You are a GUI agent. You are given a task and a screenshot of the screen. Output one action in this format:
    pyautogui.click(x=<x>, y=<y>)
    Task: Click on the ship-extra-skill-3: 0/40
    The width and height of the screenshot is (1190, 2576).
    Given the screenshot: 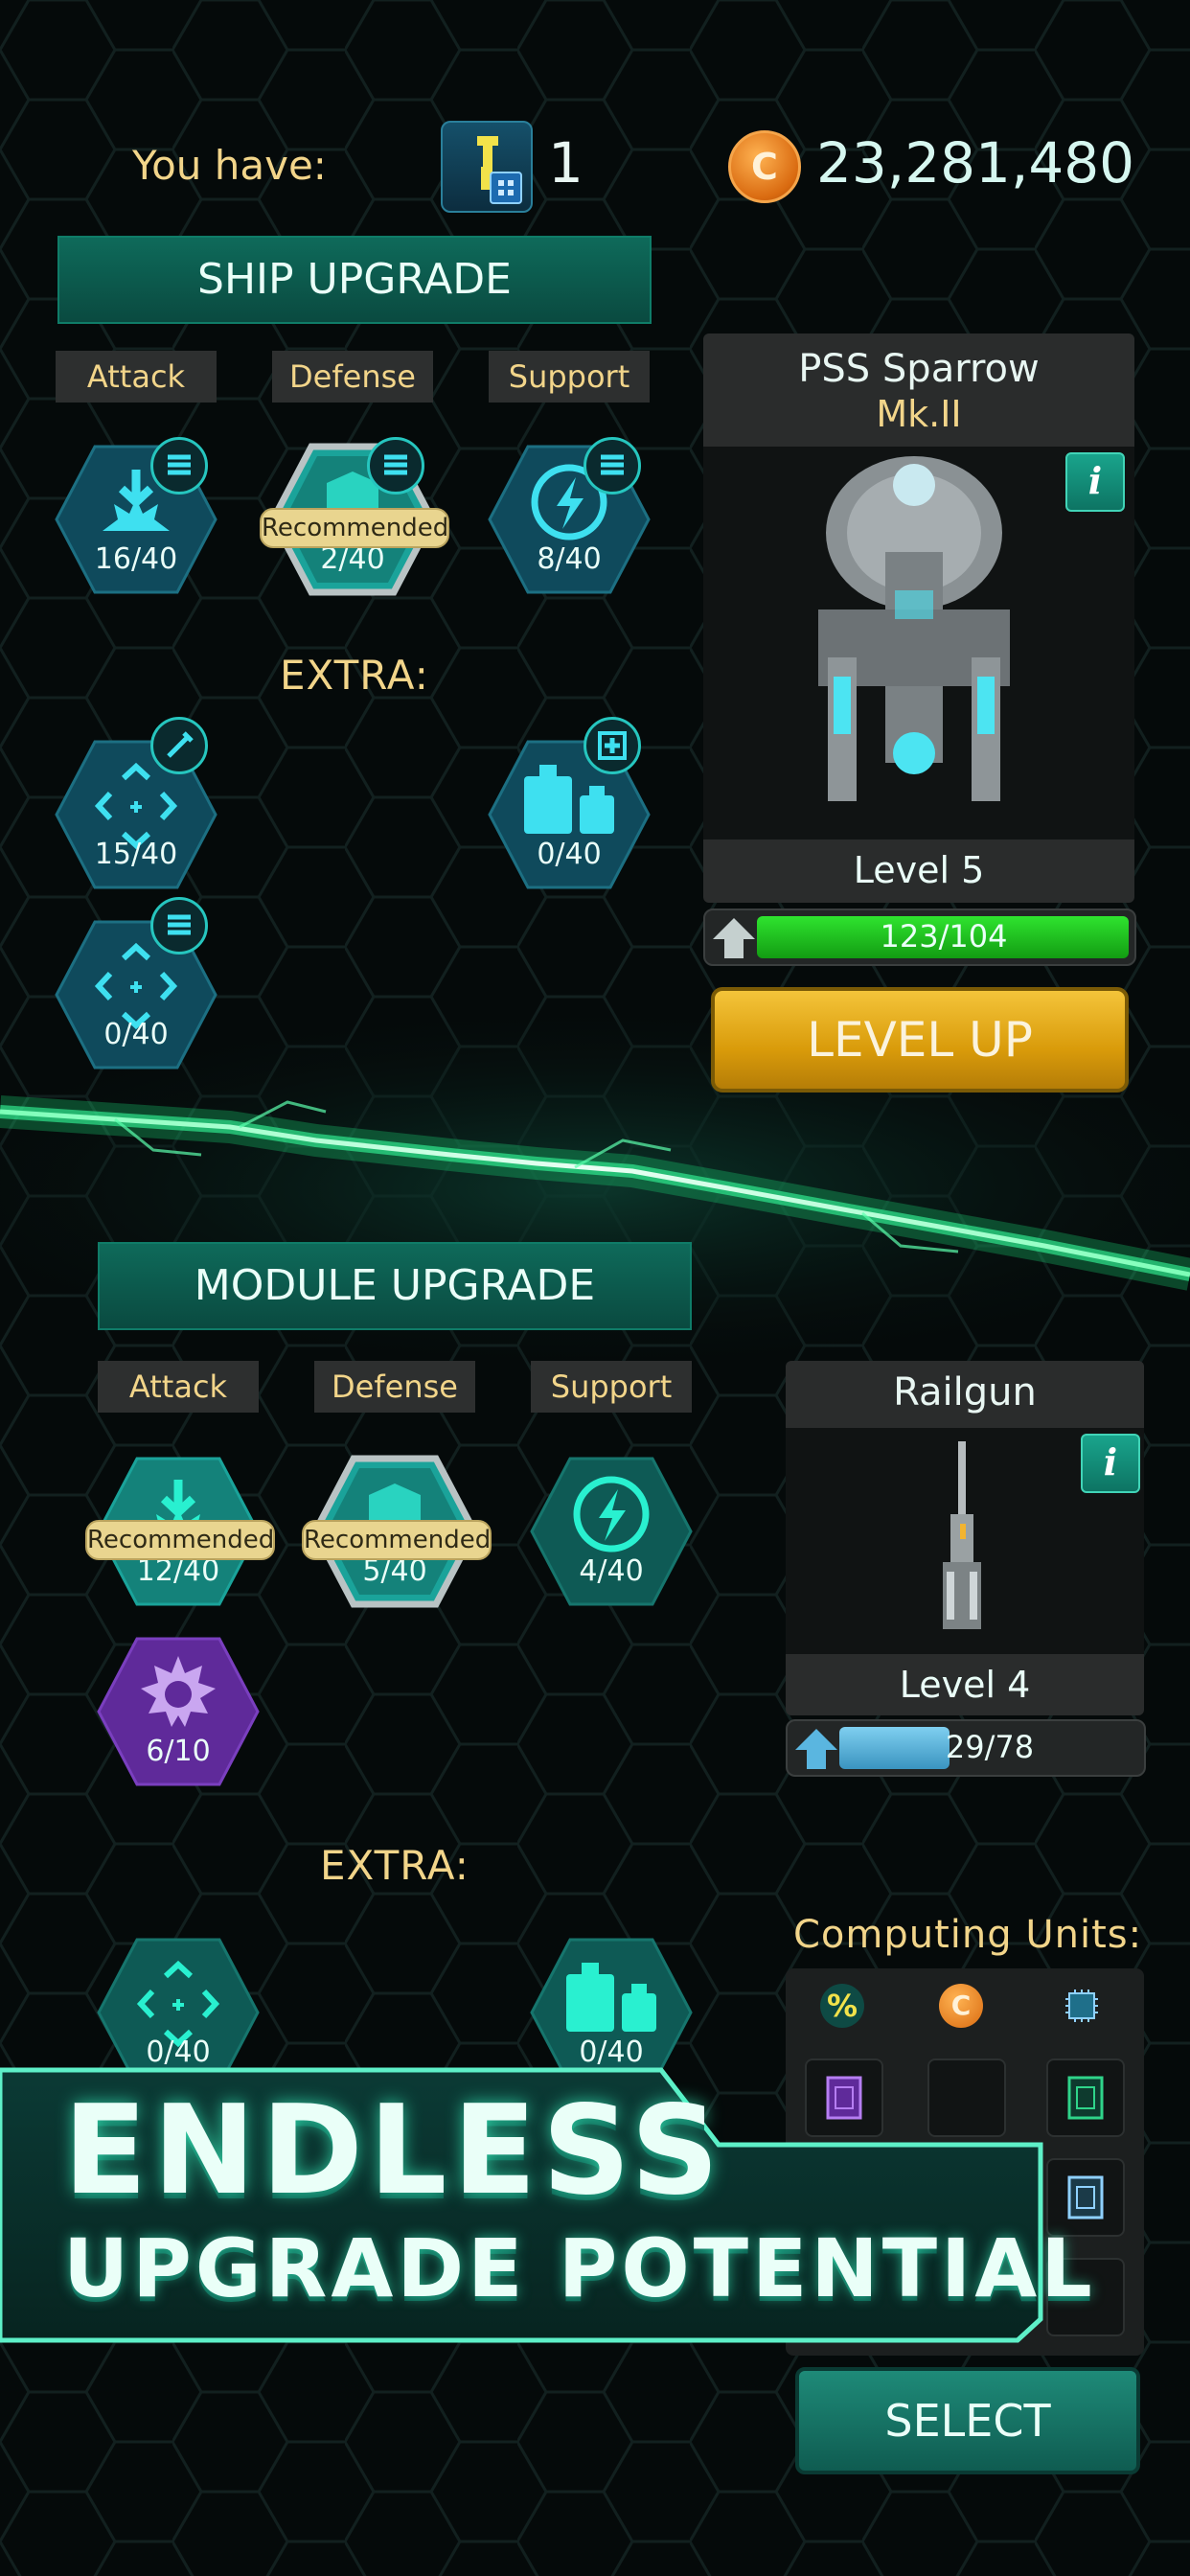 What is the action you would take?
    pyautogui.click(x=136, y=984)
    